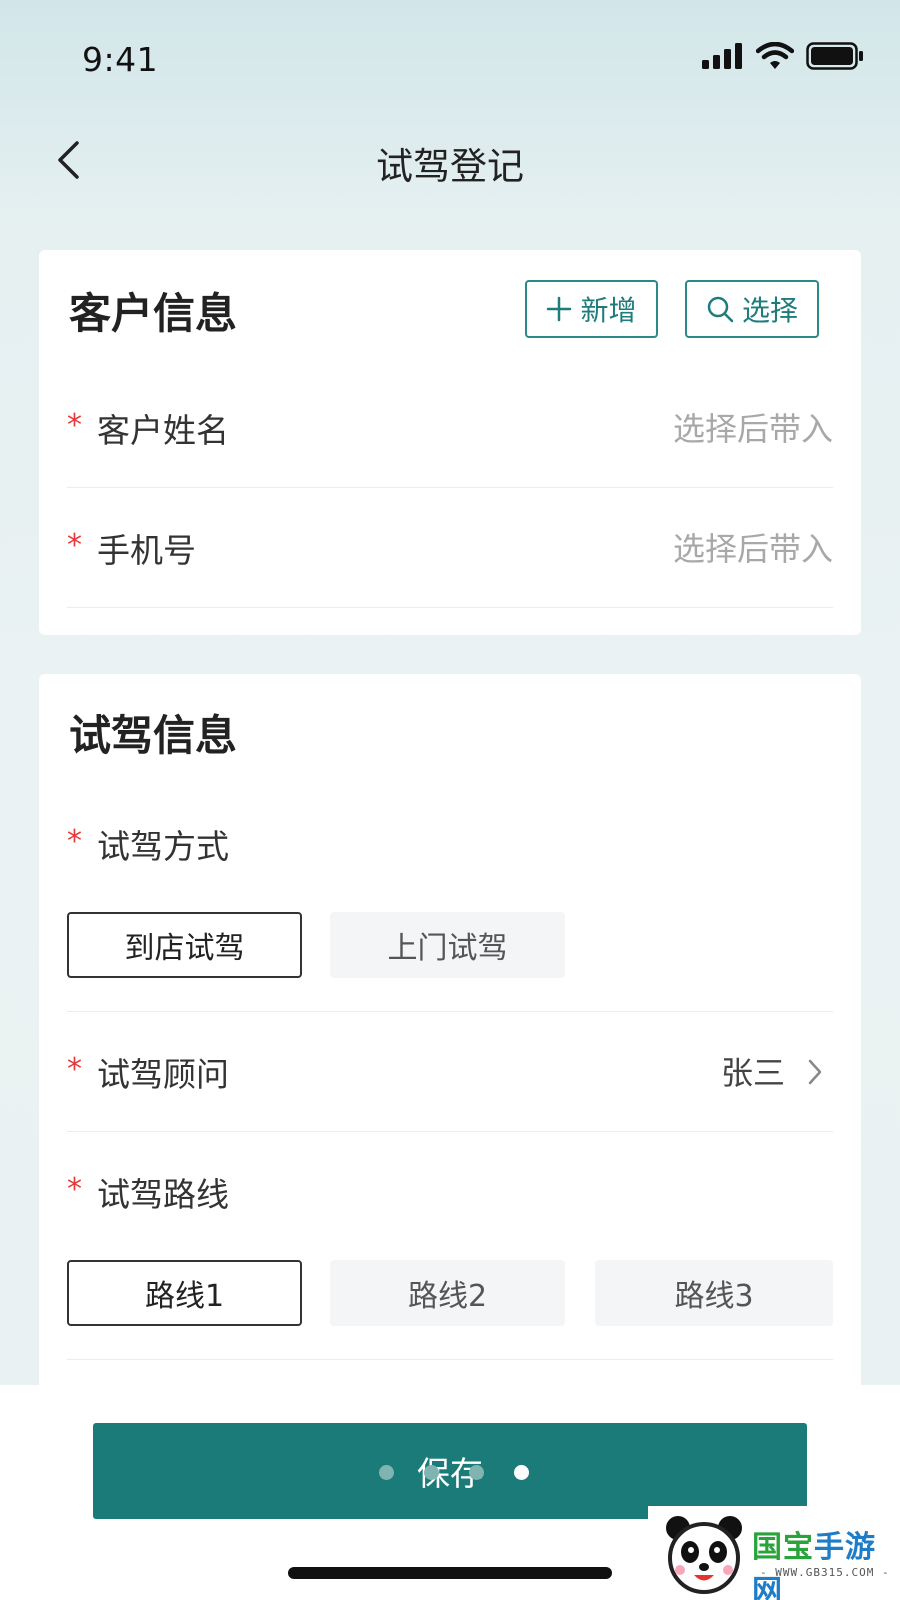 The height and width of the screenshot is (1600, 900). What do you see at coordinates (720, 309) in the screenshot?
I see `search-icon` at bounding box center [720, 309].